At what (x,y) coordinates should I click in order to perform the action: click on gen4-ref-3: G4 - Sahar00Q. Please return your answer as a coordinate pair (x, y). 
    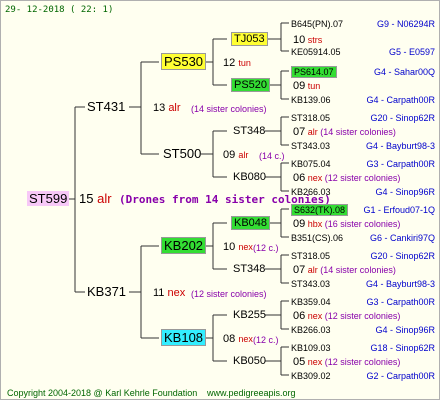
    Looking at the image, I should click on (404, 72).